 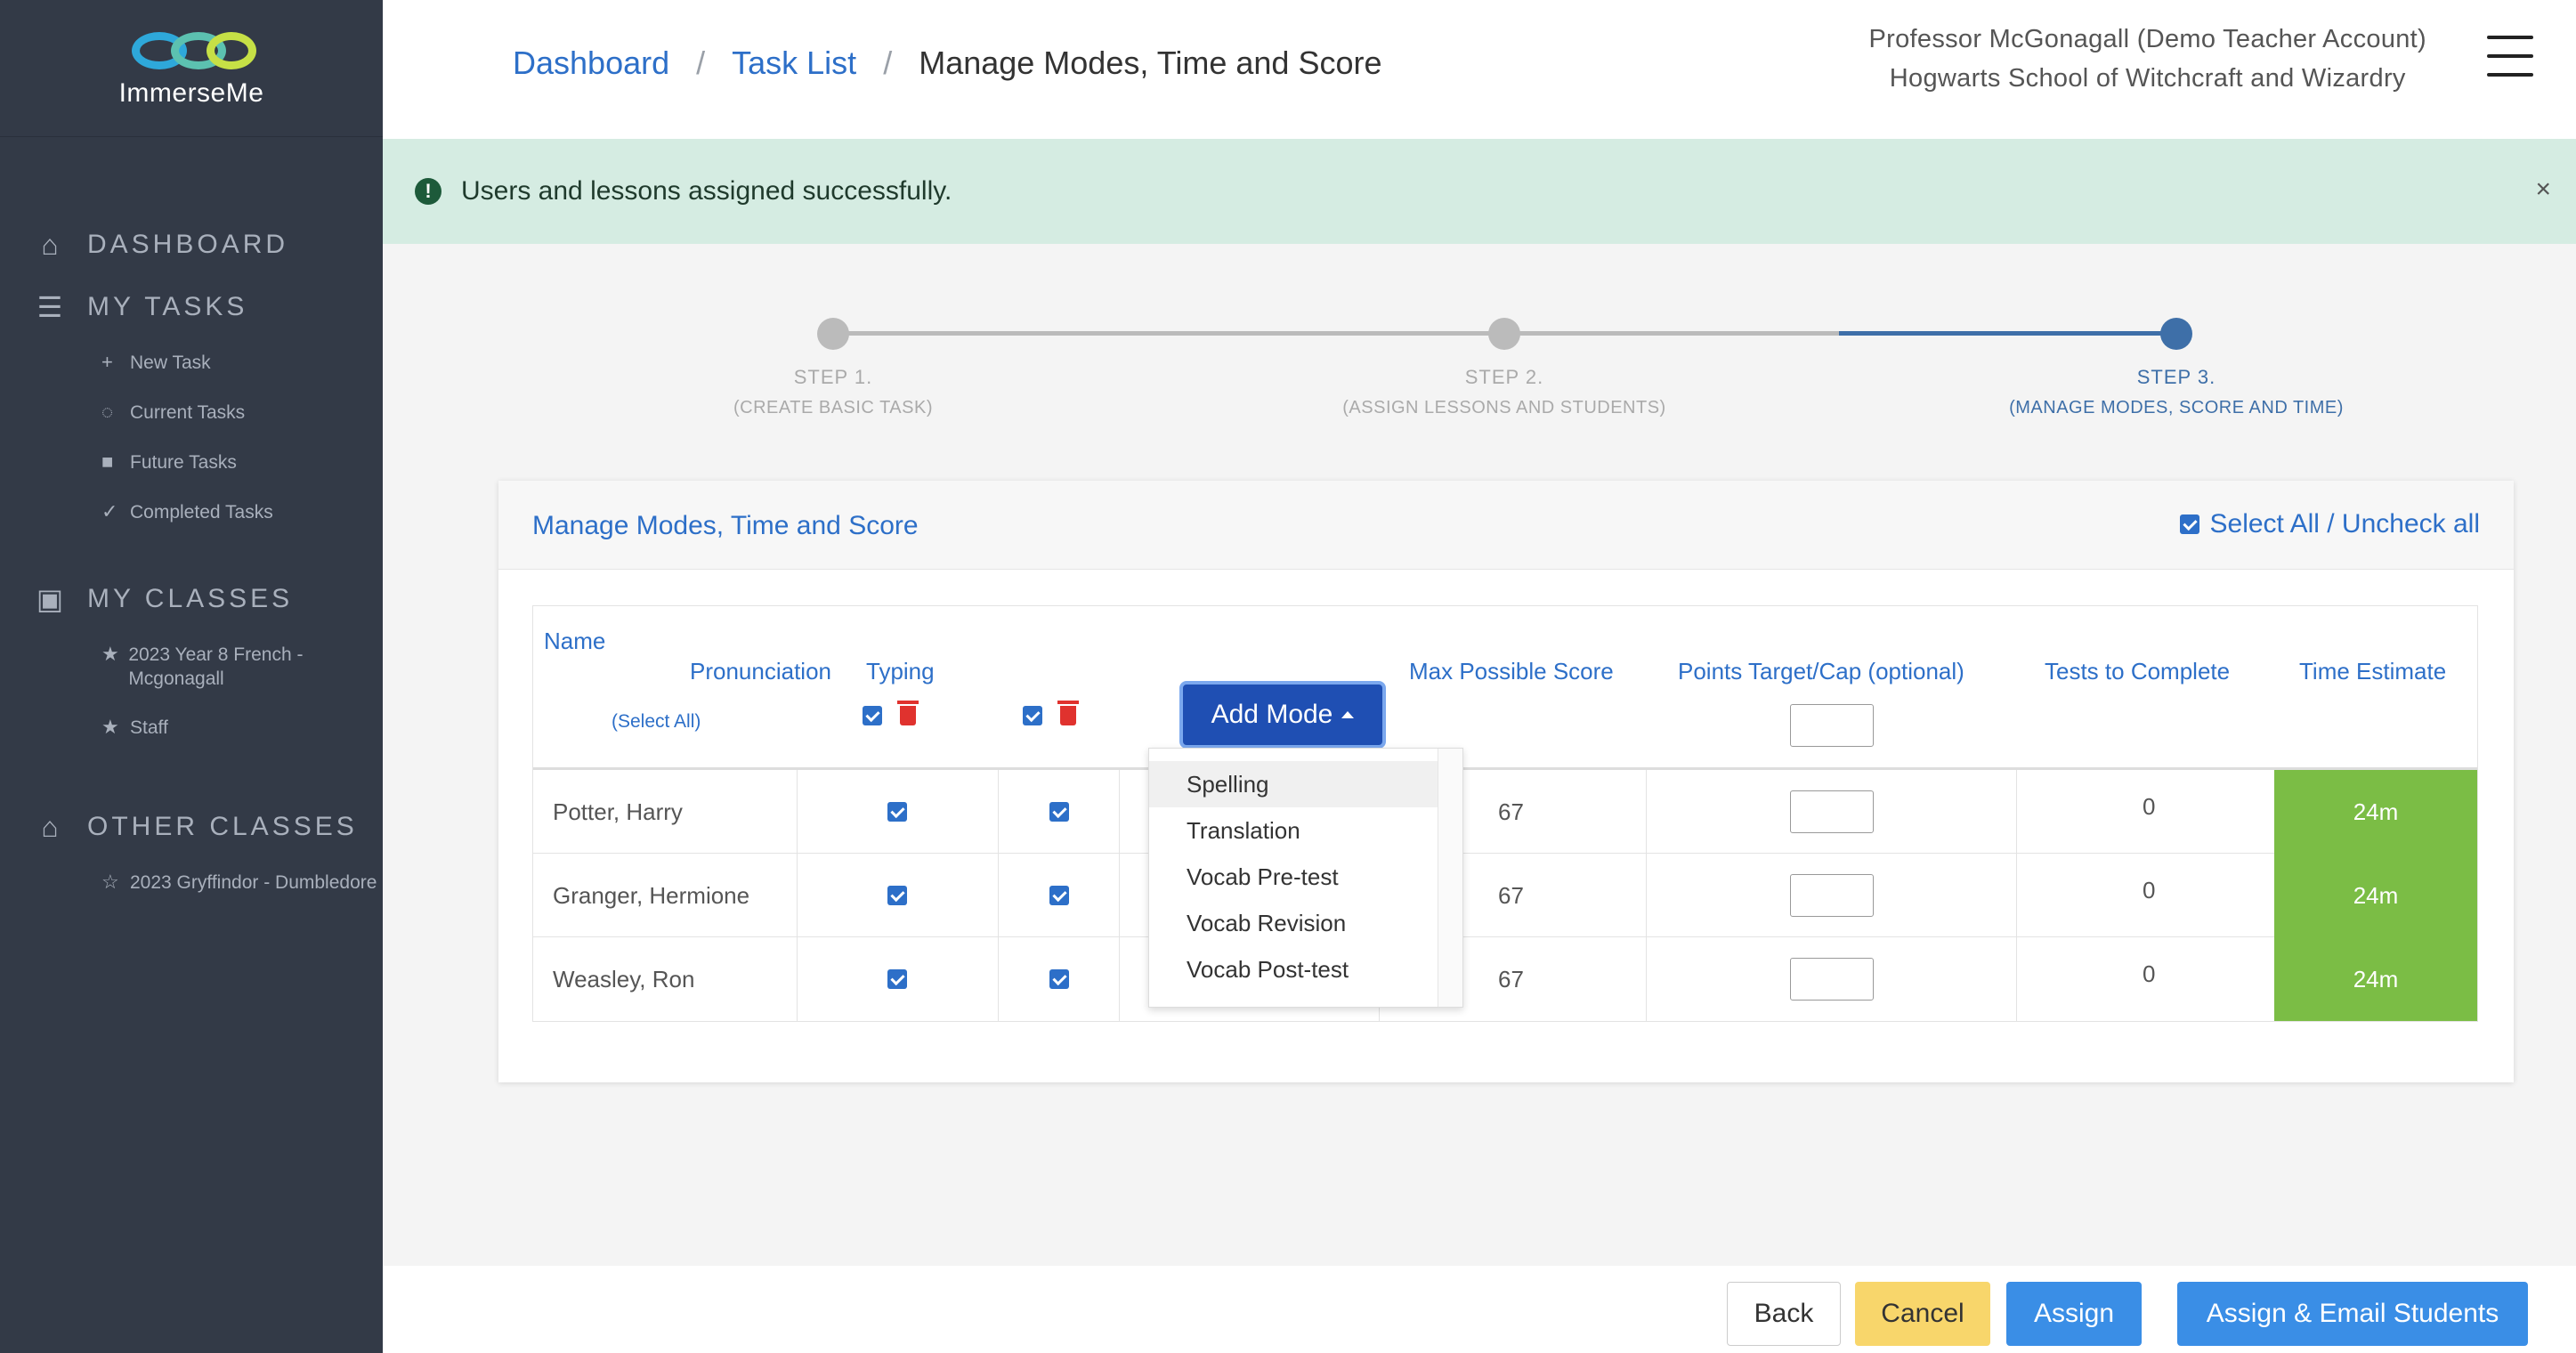 I want to click on column-max-score: Max Possible Score, so click(x=1511, y=672).